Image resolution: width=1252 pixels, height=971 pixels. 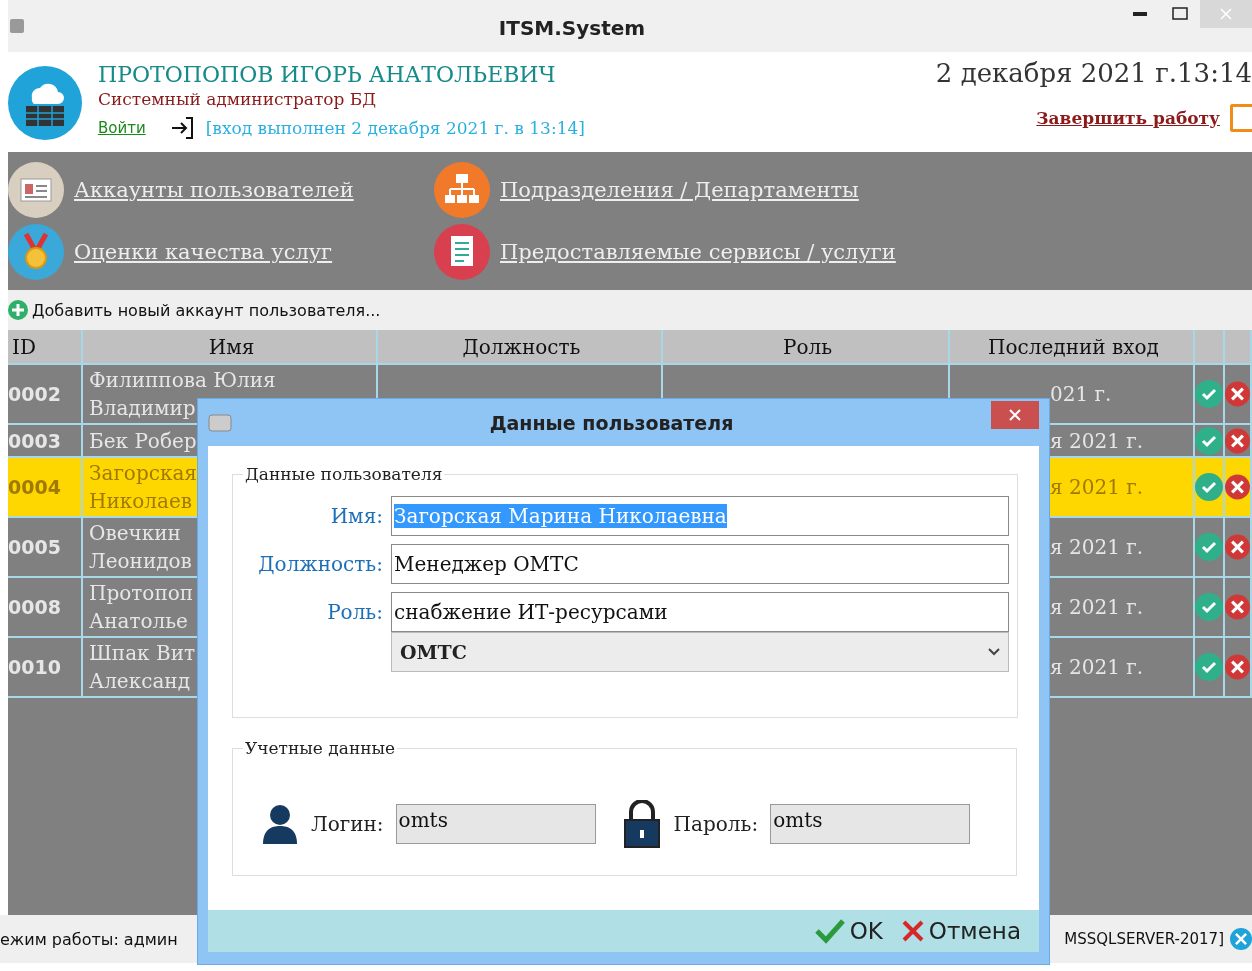 What do you see at coordinates (238, 99) in the screenshot?
I see `user-role: Системный администратор БД` at bounding box center [238, 99].